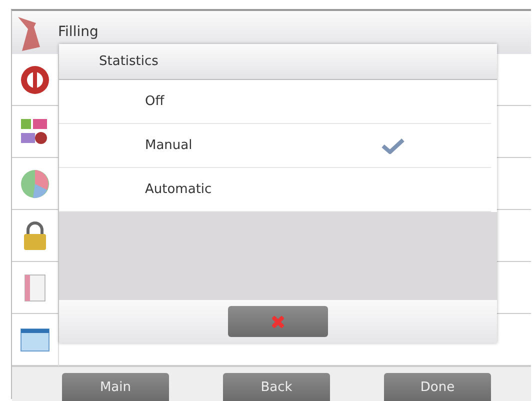 The height and width of the screenshot is (401, 532). I want to click on header-title: Filling, so click(78, 32).